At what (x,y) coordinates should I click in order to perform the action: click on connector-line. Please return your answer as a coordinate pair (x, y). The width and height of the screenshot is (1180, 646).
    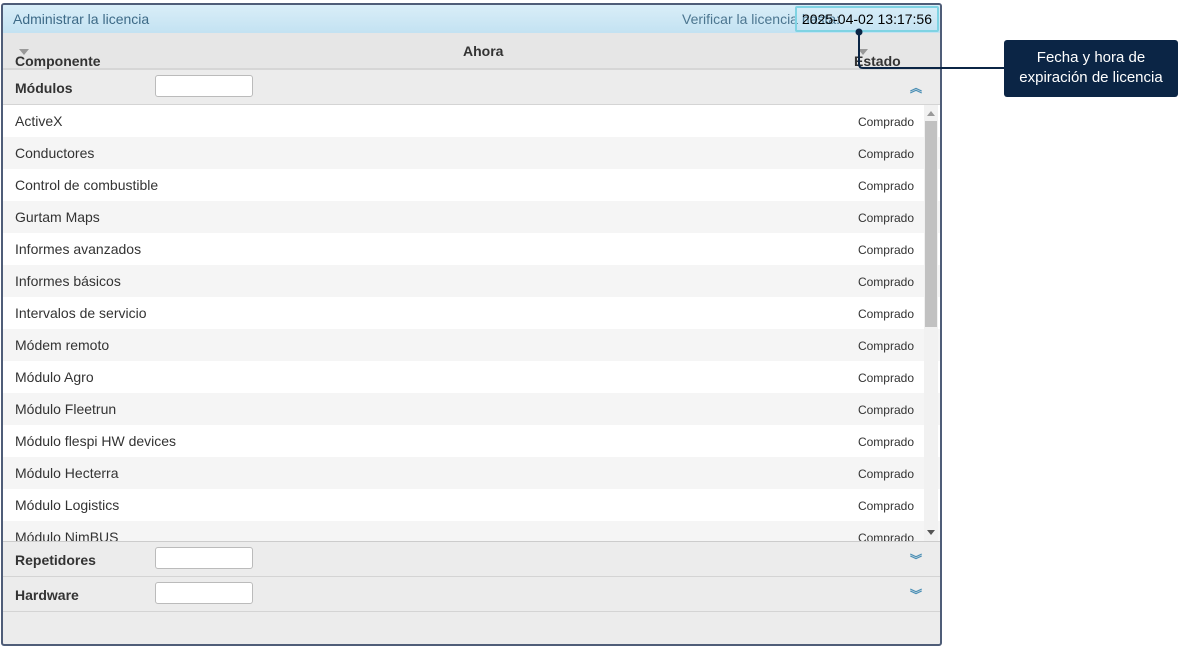
    Looking at the image, I should click on (931, 50).